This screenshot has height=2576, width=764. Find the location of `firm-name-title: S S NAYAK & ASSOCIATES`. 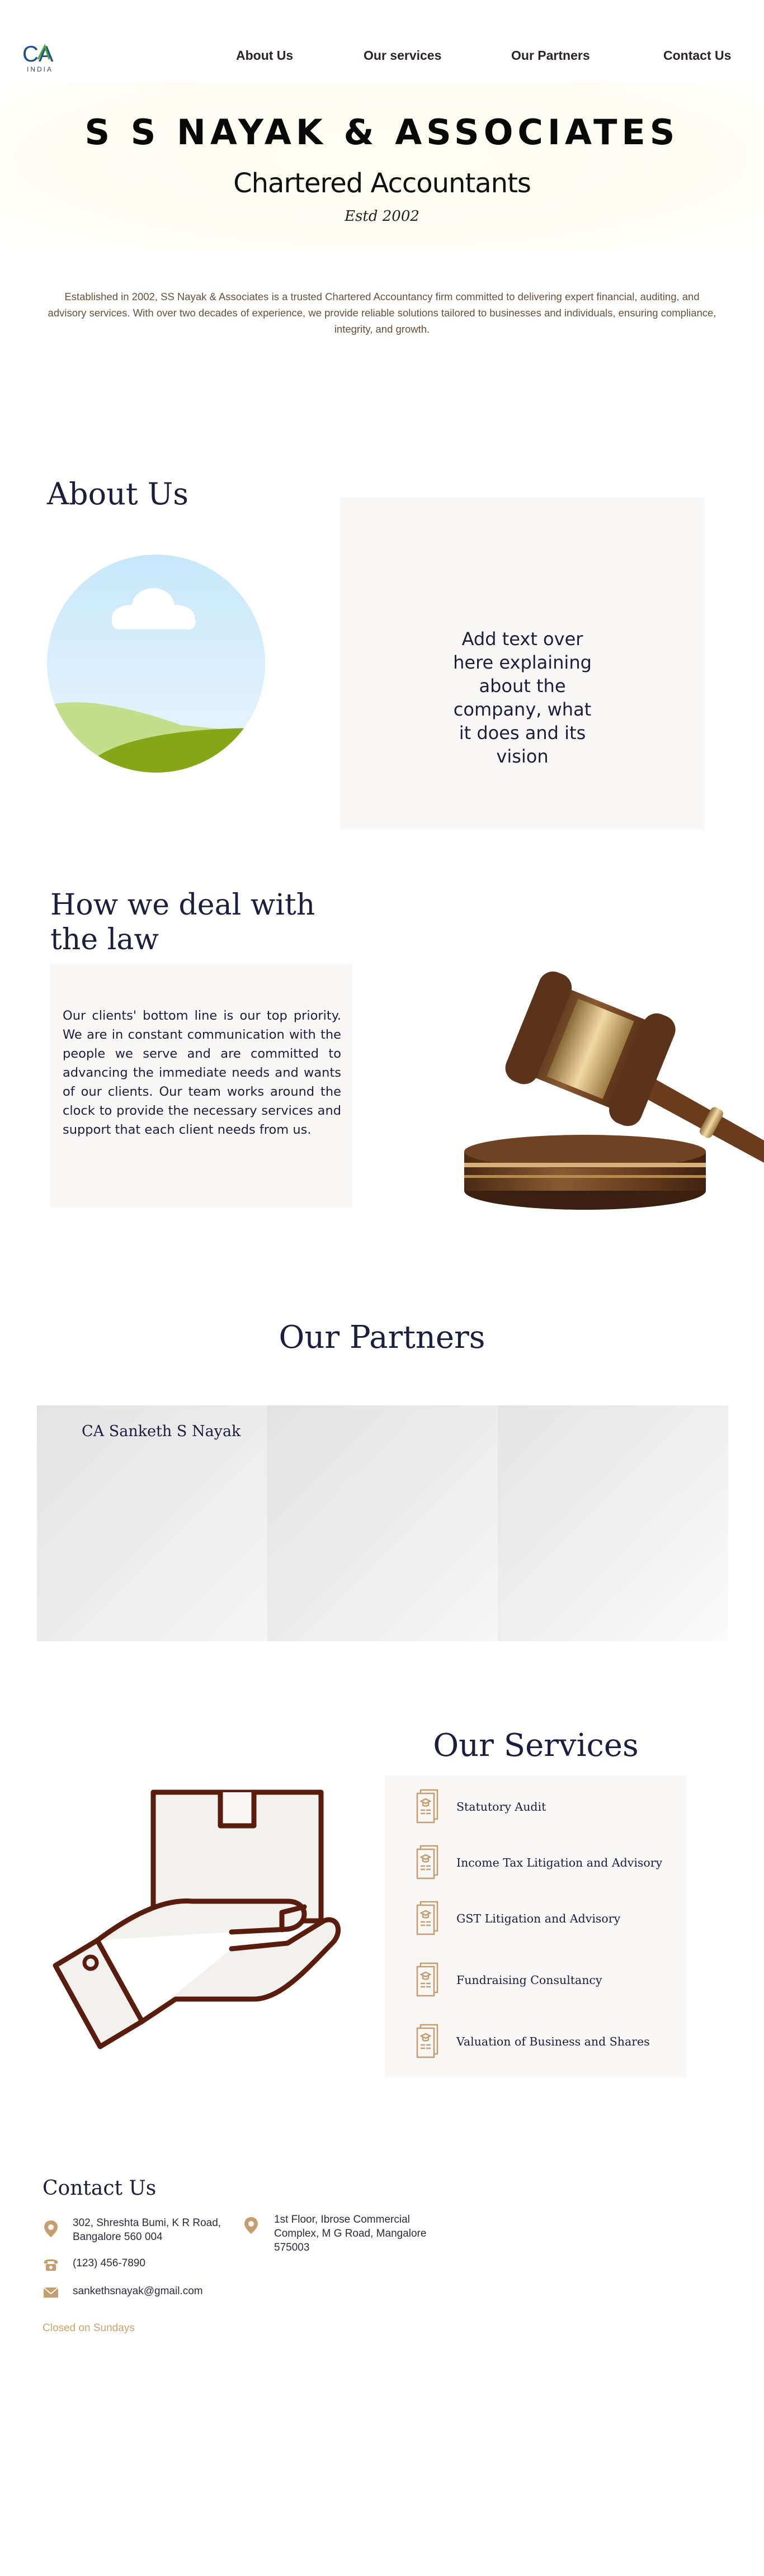

firm-name-title: S S NAYAK & ASSOCIATES is located at coordinates (382, 132).